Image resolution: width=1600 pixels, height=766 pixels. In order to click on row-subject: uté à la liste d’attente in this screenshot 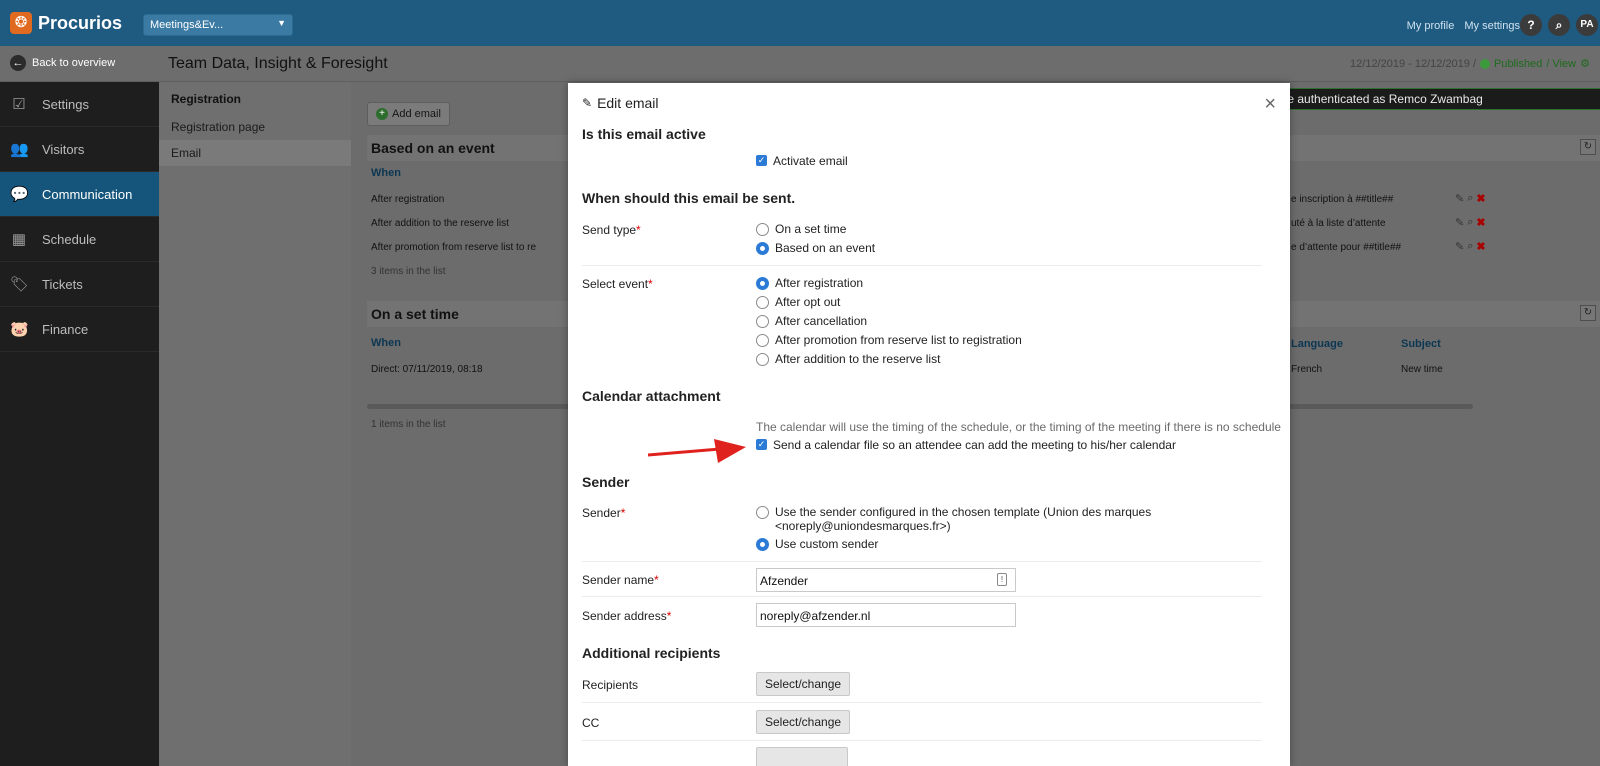, I will do `click(1338, 223)`.